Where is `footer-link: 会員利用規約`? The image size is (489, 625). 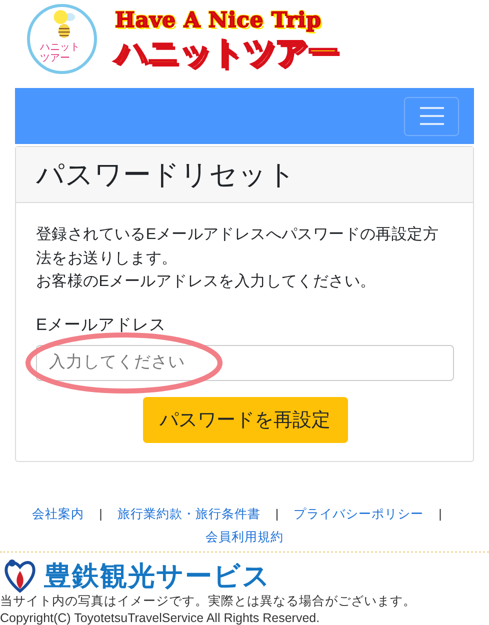 footer-link: 会員利用規約 is located at coordinates (245, 537).